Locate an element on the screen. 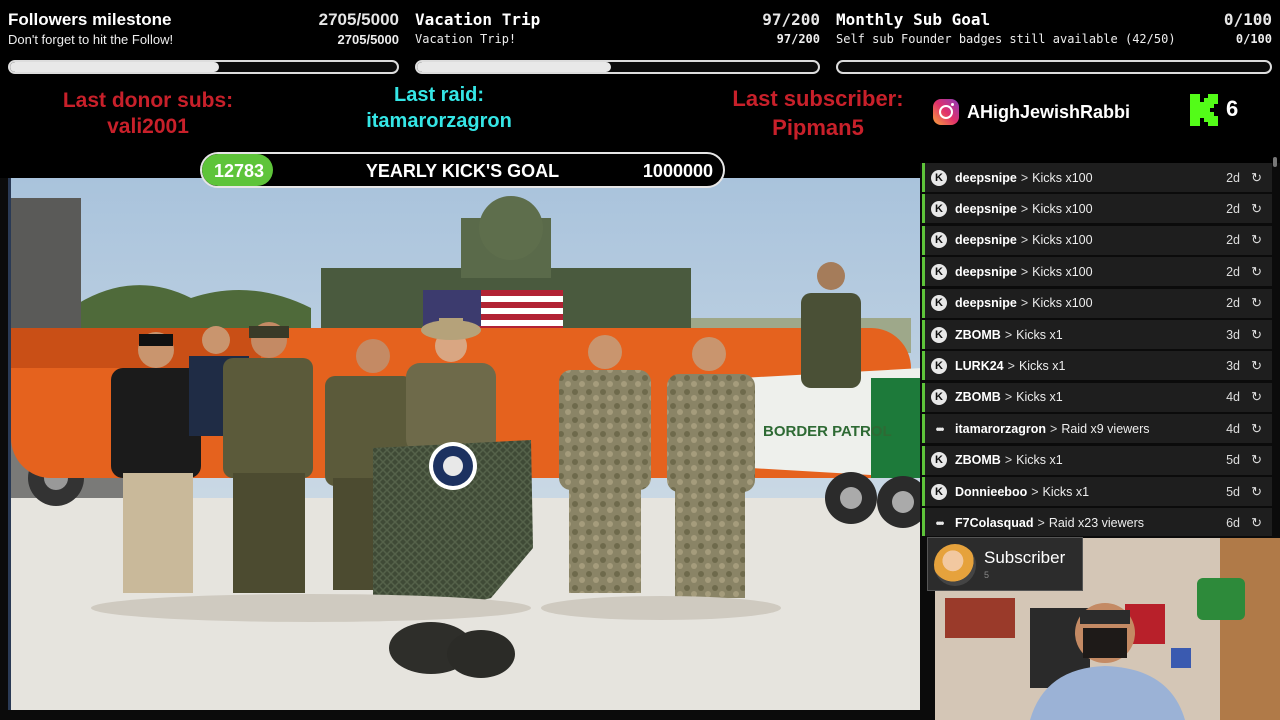  monthly-sub-goal-subcount: 0/100 is located at coordinates (1253, 39).